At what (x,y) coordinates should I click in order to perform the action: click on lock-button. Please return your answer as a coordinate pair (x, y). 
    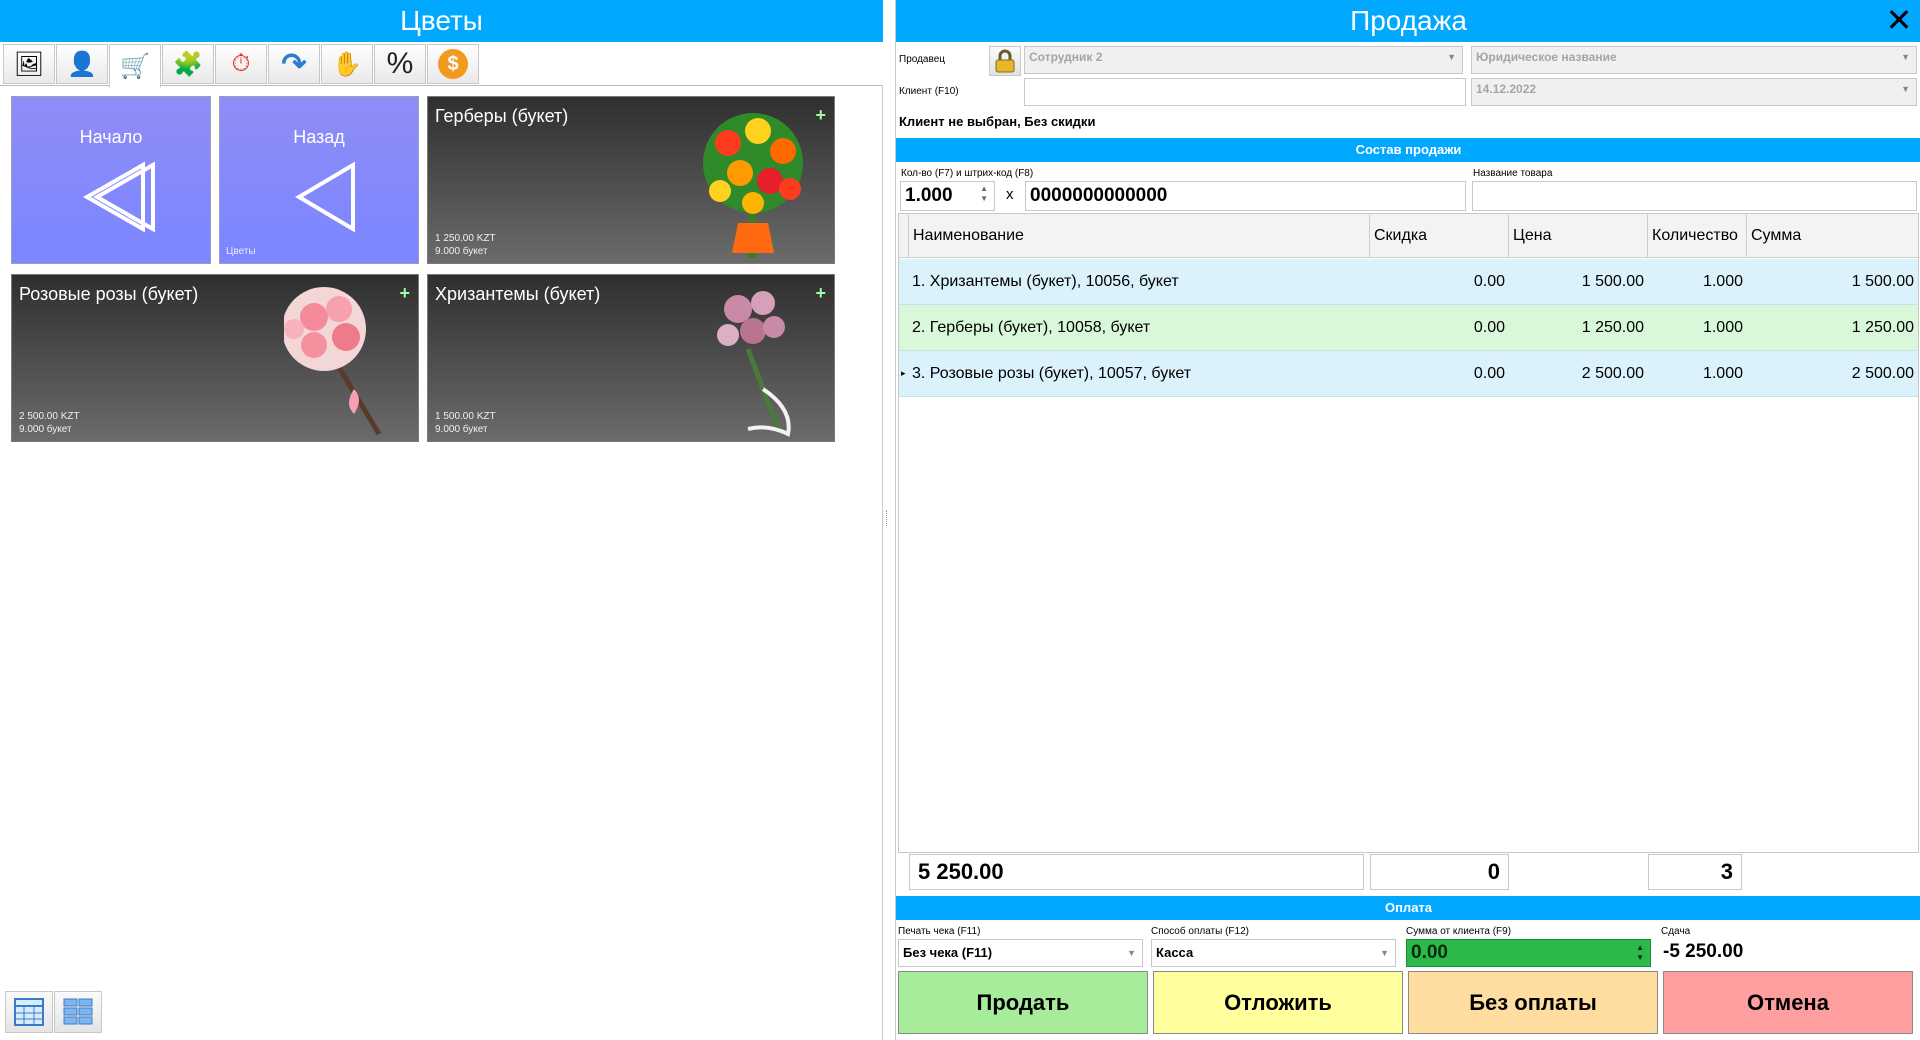
    Looking at the image, I should click on (1005, 61).